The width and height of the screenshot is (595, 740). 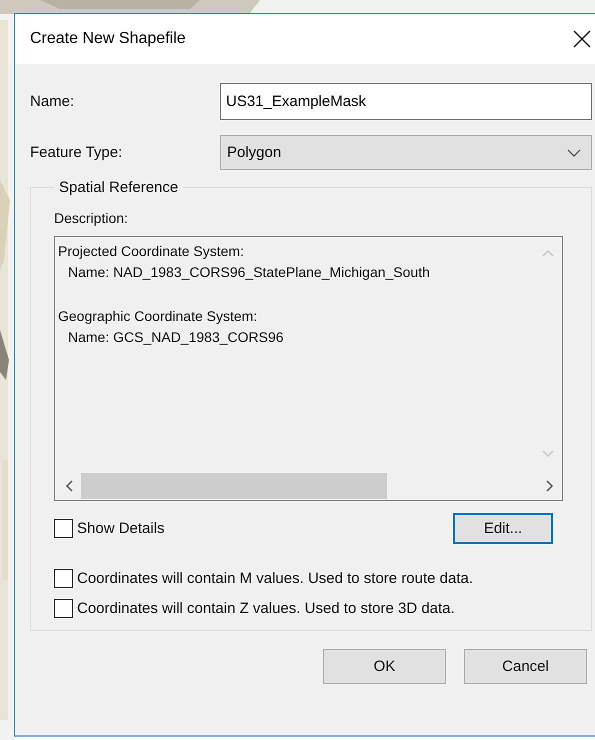 What do you see at coordinates (176, 337) in the screenshot?
I see `description-text: Name: GCS_NAD_1983_CORS96` at bounding box center [176, 337].